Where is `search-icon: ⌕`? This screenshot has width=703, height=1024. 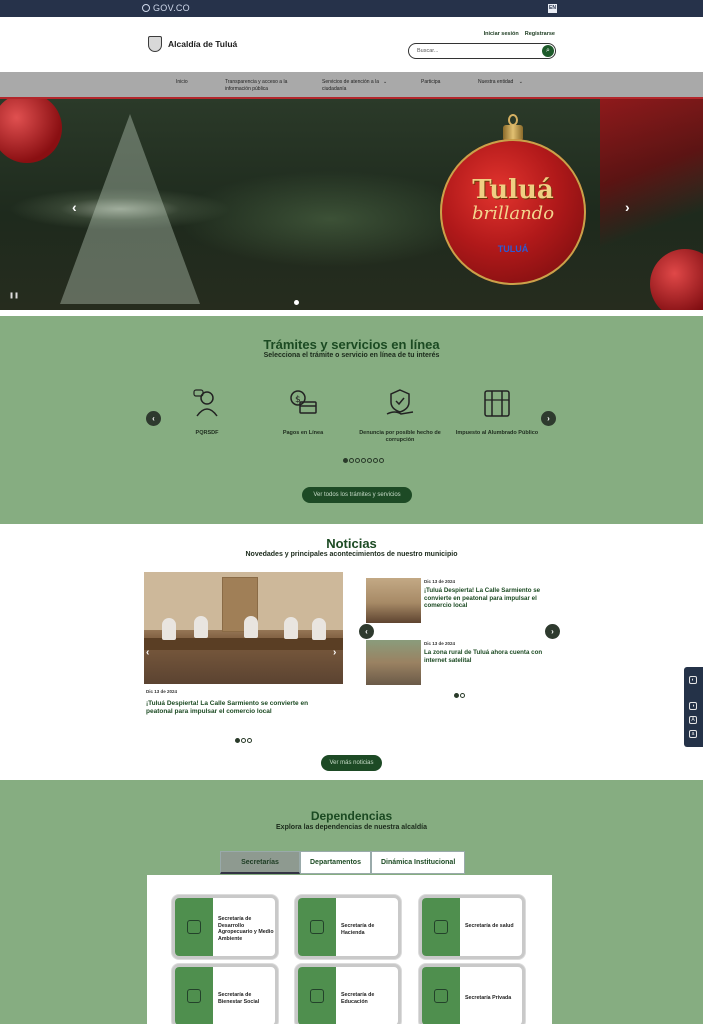 search-icon: ⌕ is located at coordinates (548, 51).